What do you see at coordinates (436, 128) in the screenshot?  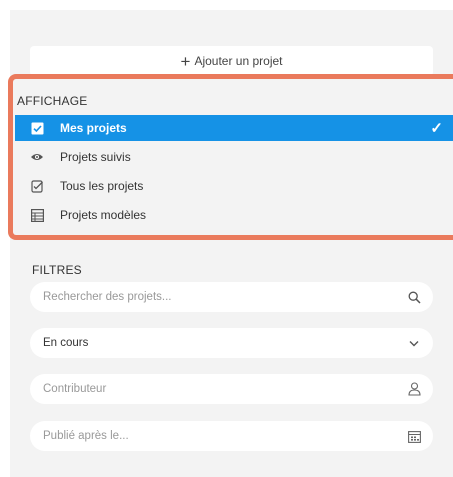 I see `selected-check-icon: ✓` at bounding box center [436, 128].